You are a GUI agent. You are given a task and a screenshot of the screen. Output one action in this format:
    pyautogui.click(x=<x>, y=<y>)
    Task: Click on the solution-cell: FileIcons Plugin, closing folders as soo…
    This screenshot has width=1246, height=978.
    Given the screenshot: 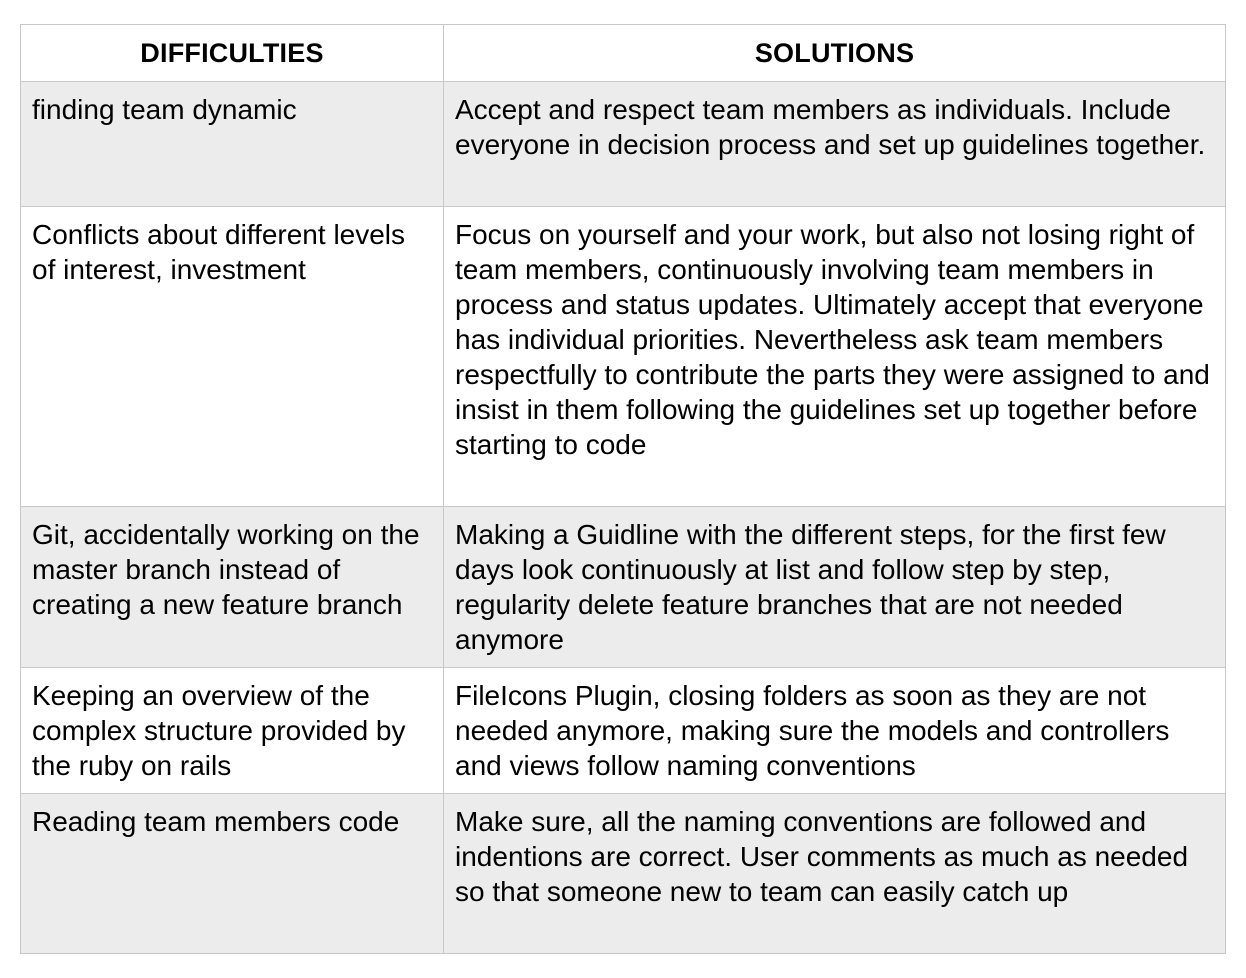 What is the action you would take?
    pyautogui.click(x=834, y=730)
    